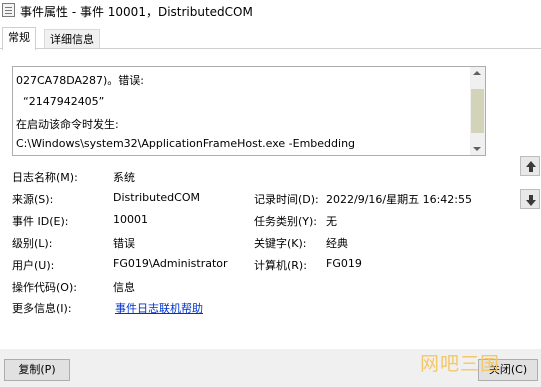 The image size is (541, 387). I want to click on scroll-down-arrow-icon, so click(477, 149).